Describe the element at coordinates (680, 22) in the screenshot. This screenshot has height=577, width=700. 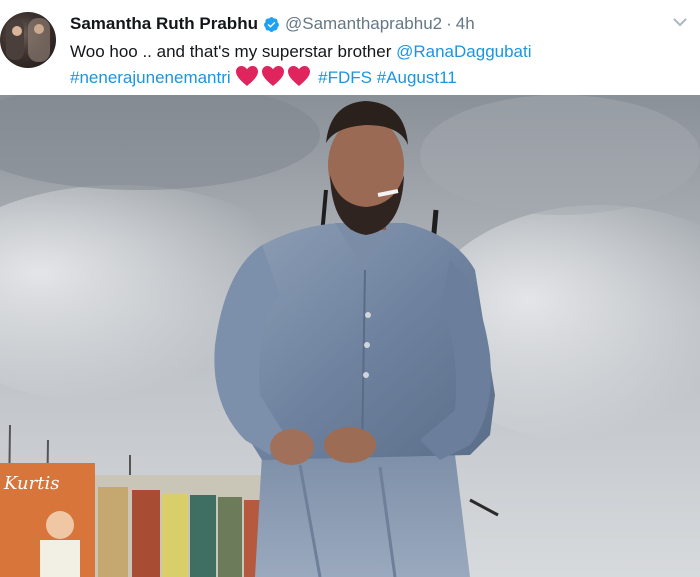
I see `chevron-down-icon` at that location.